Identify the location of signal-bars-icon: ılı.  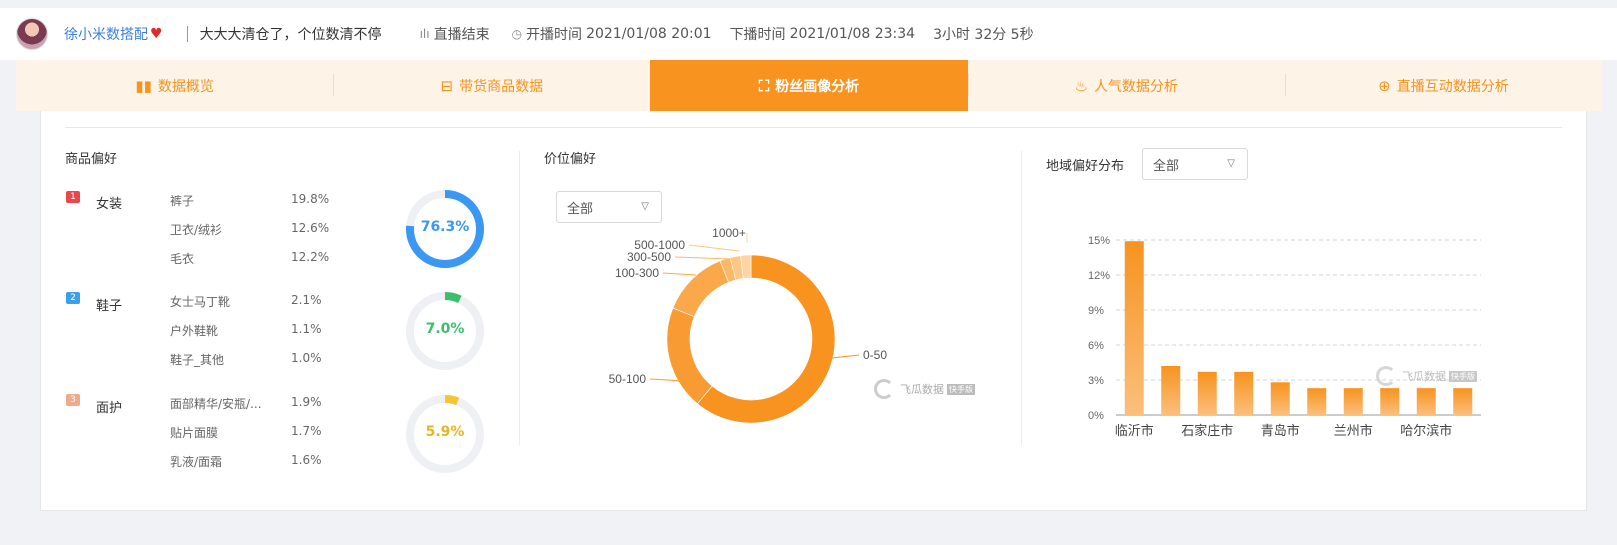
(424, 34).